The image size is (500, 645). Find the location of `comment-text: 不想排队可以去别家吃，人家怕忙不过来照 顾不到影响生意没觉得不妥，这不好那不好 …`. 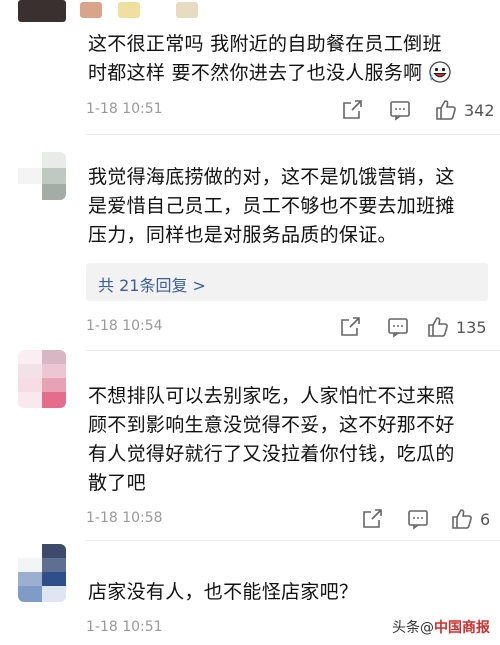

comment-text: 不想排队可以去别家吃，人家怕忙不过来照 顾不到影响生意没觉得不妥，这不好那不好 … is located at coordinates (288, 440).